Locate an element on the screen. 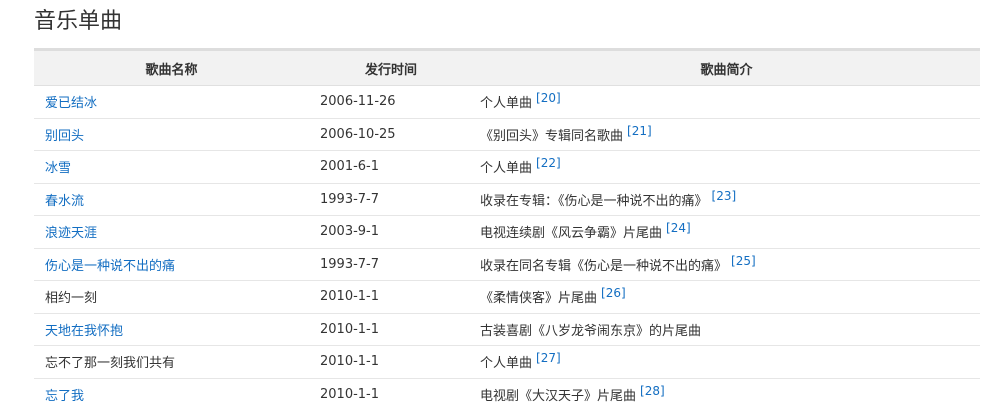 The width and height of the screenshot is (983, 405). song-name-link: 爱已结冰 is located at coordinates (71, 103).